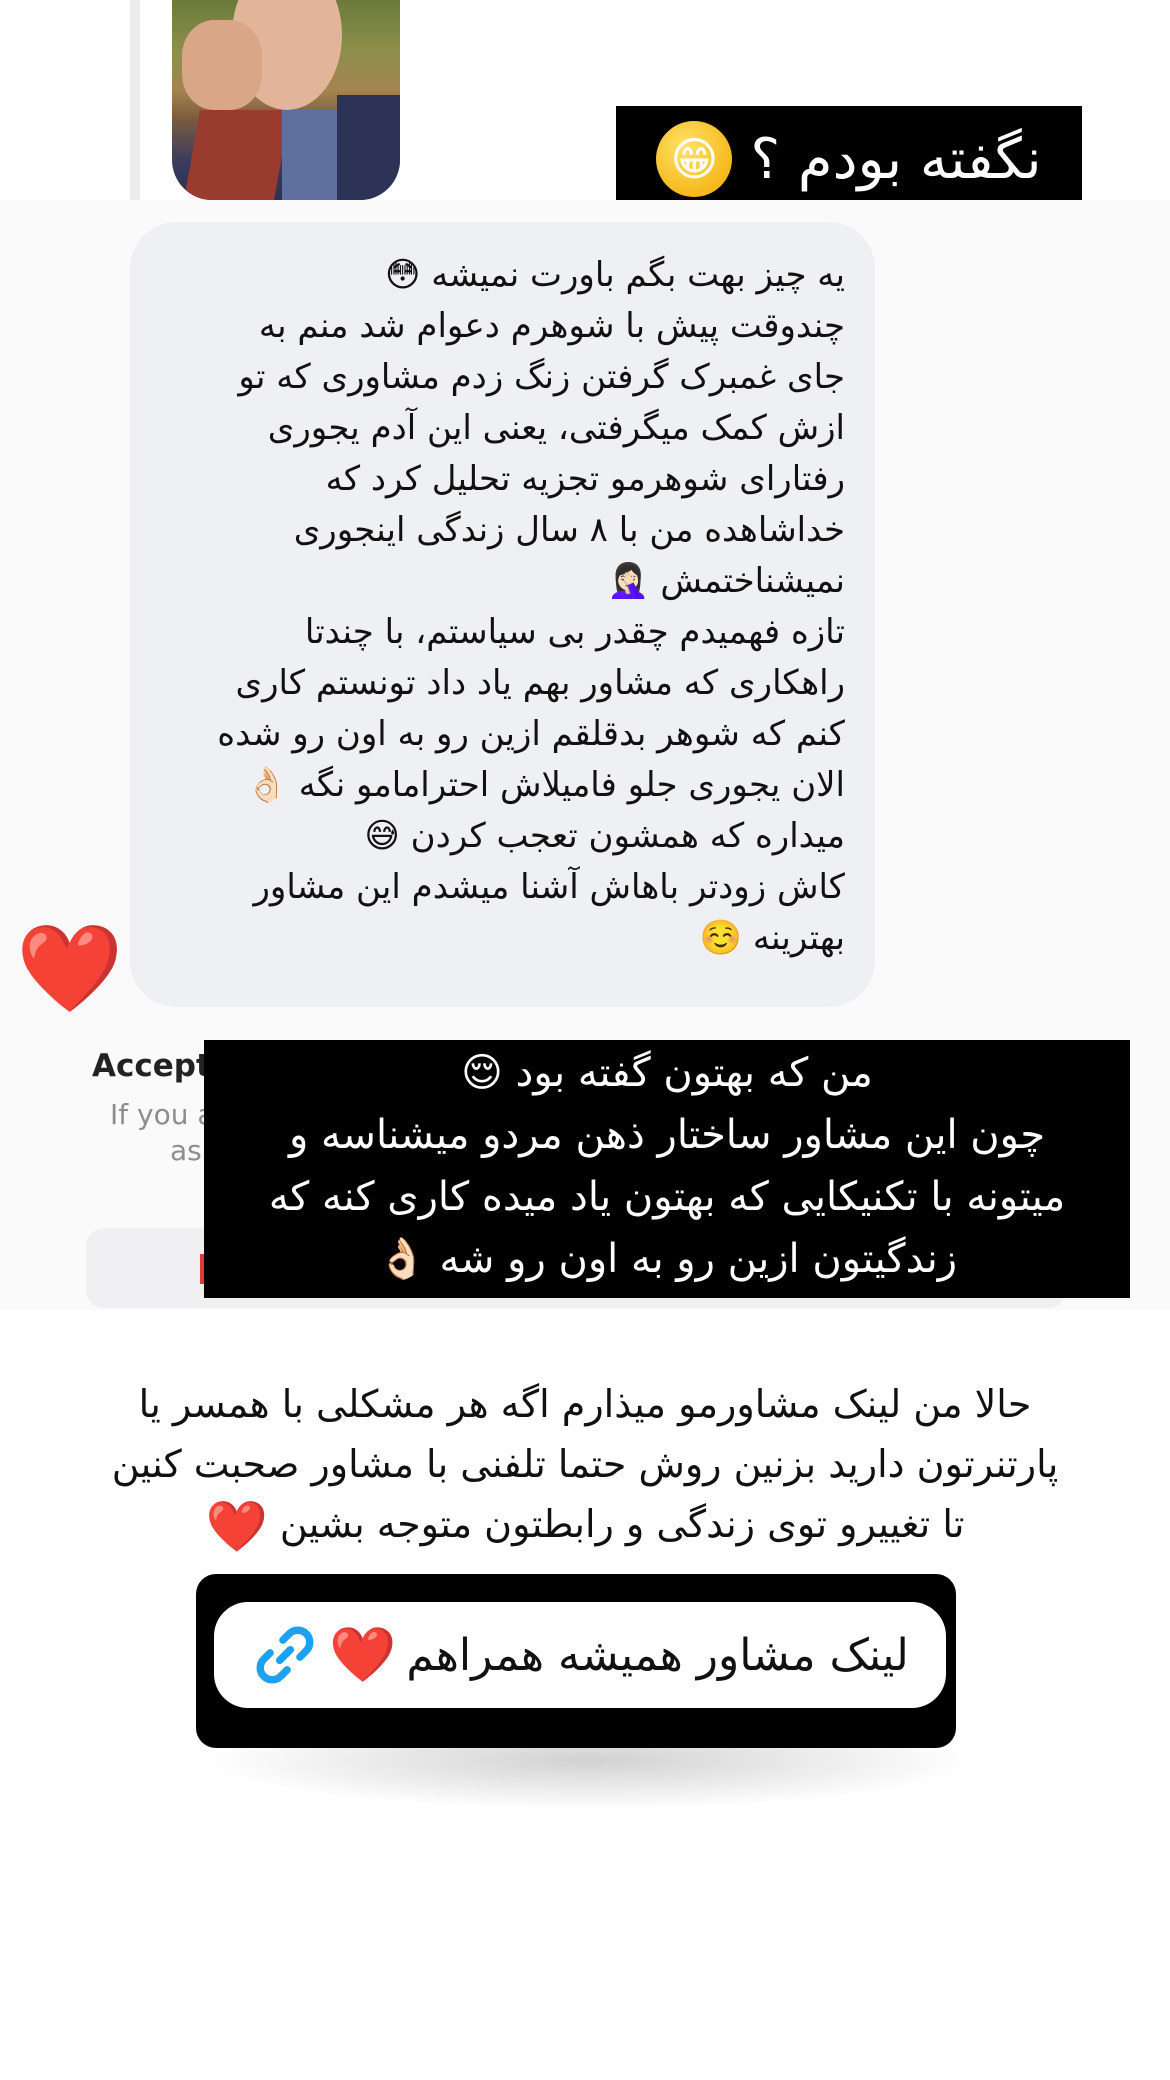  I want to click on message-line: تازه فهمیدم چقدر بی سیاستم، با چندتا, so click(574, 632).